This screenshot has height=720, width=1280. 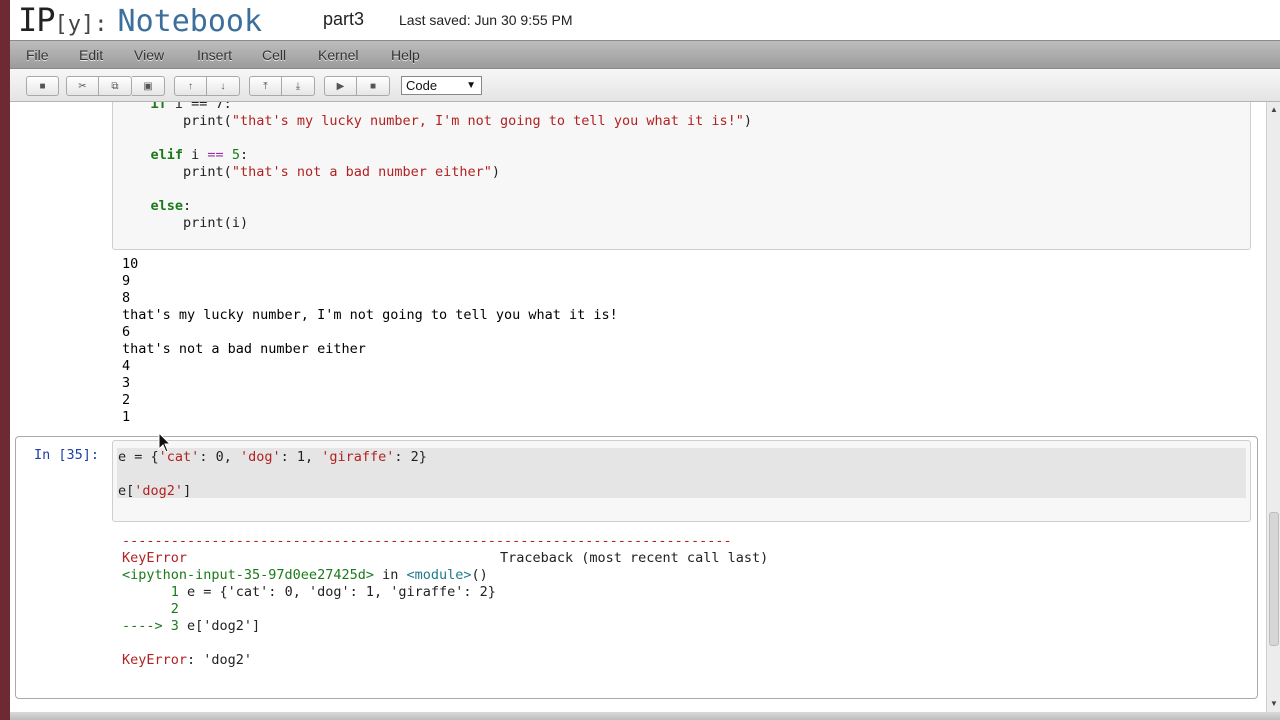 I want to click on logo-ip-text: IP, so click(x=37, y=20).